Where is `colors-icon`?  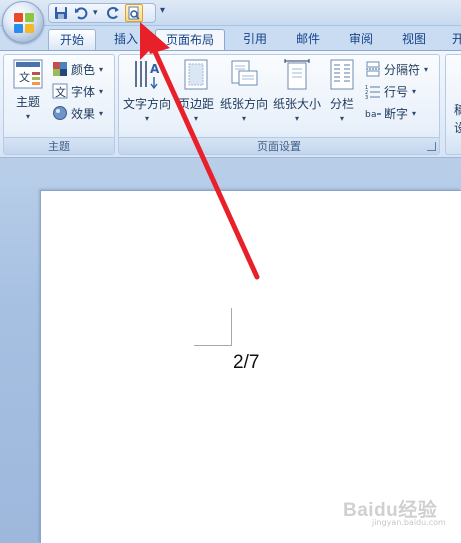
colors-icon is located at coordinates (60, 69).